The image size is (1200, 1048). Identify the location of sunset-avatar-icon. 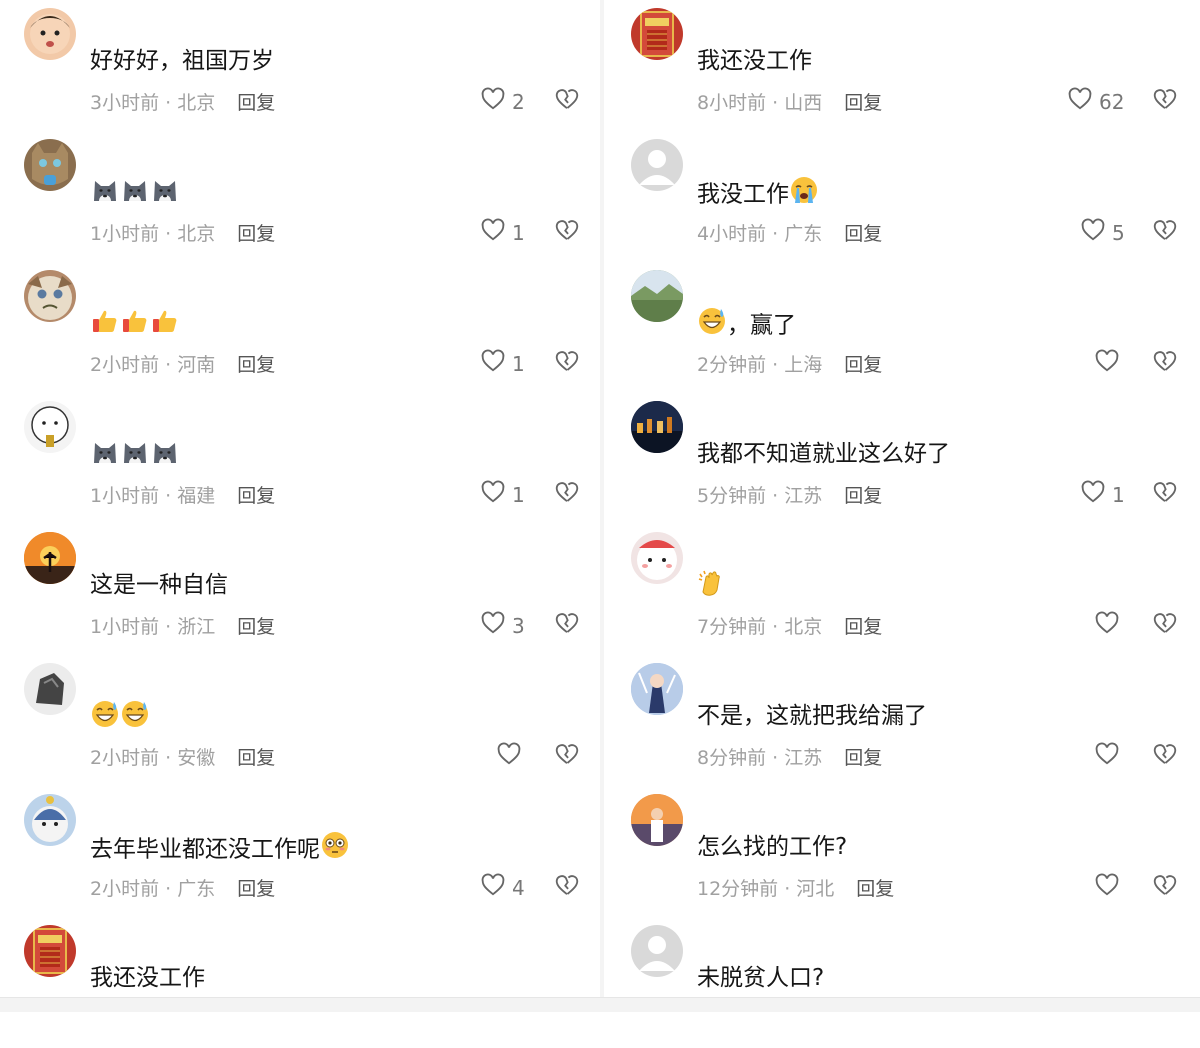
(50, 558).